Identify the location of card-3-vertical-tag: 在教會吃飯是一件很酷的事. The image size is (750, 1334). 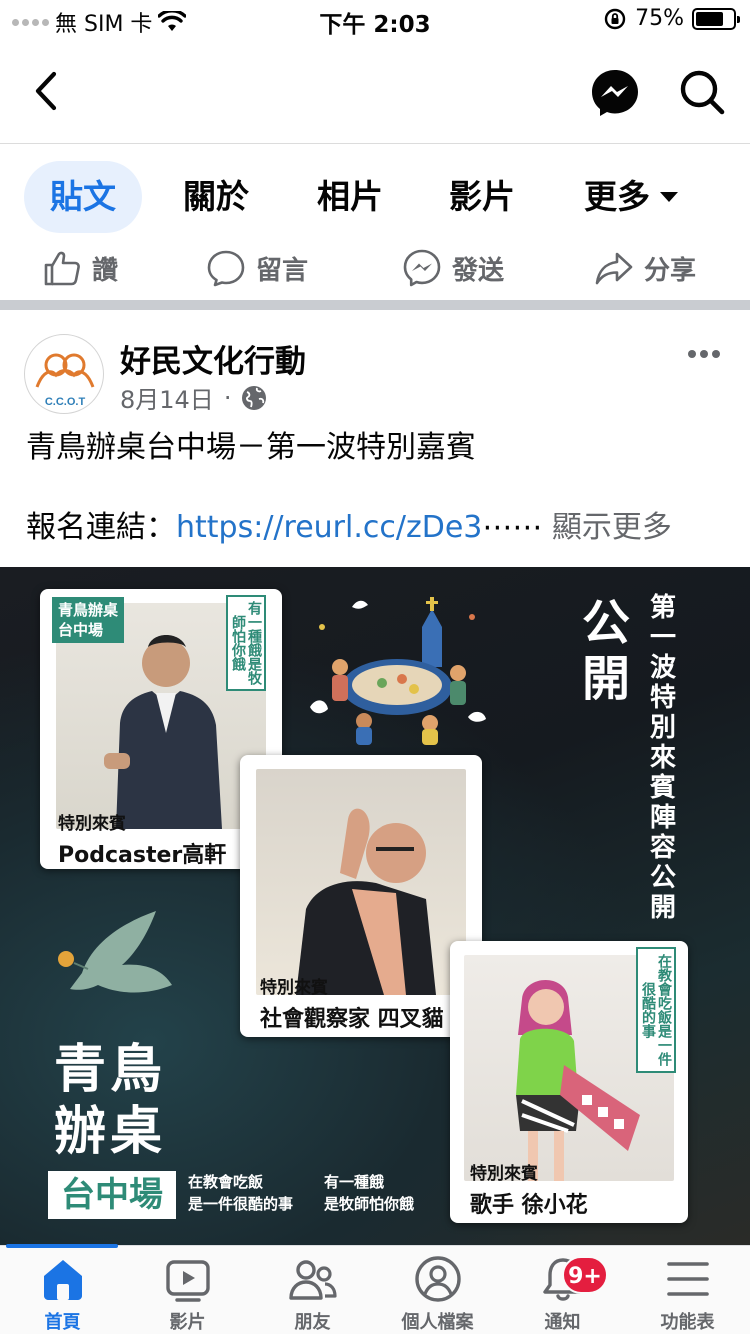
(656, 1010).